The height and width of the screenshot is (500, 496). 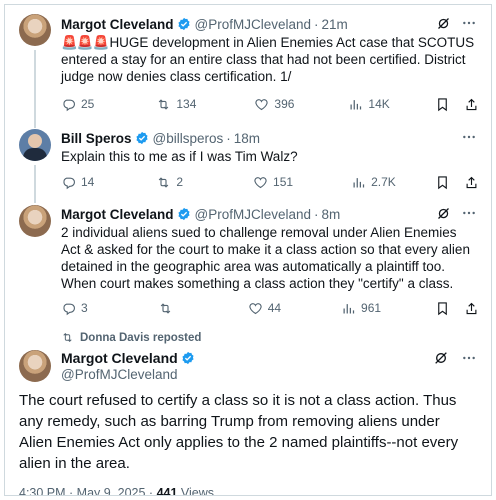 I want to click on views-count: 14K, so click(x=379, y=104).